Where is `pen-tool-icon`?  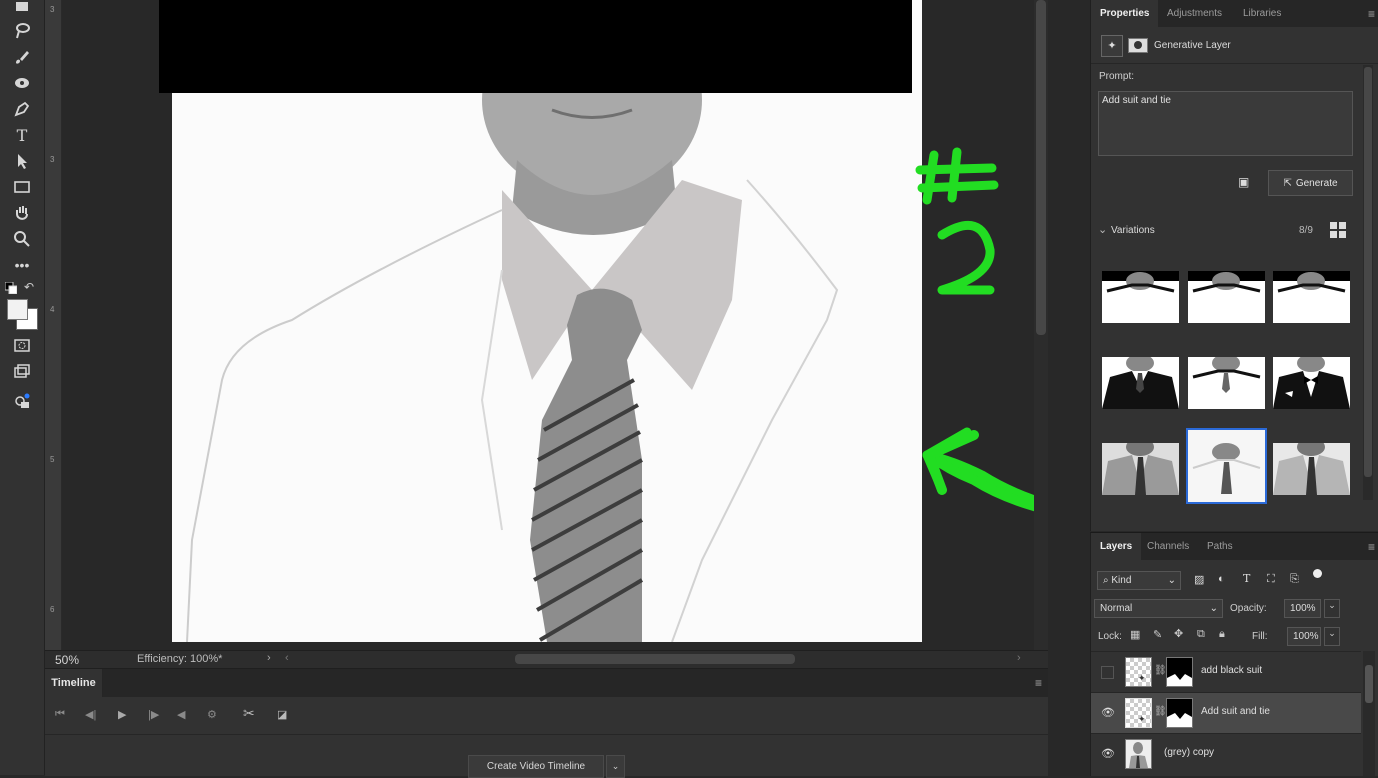 pen-tool-icon is located at coordinates (22, 109).